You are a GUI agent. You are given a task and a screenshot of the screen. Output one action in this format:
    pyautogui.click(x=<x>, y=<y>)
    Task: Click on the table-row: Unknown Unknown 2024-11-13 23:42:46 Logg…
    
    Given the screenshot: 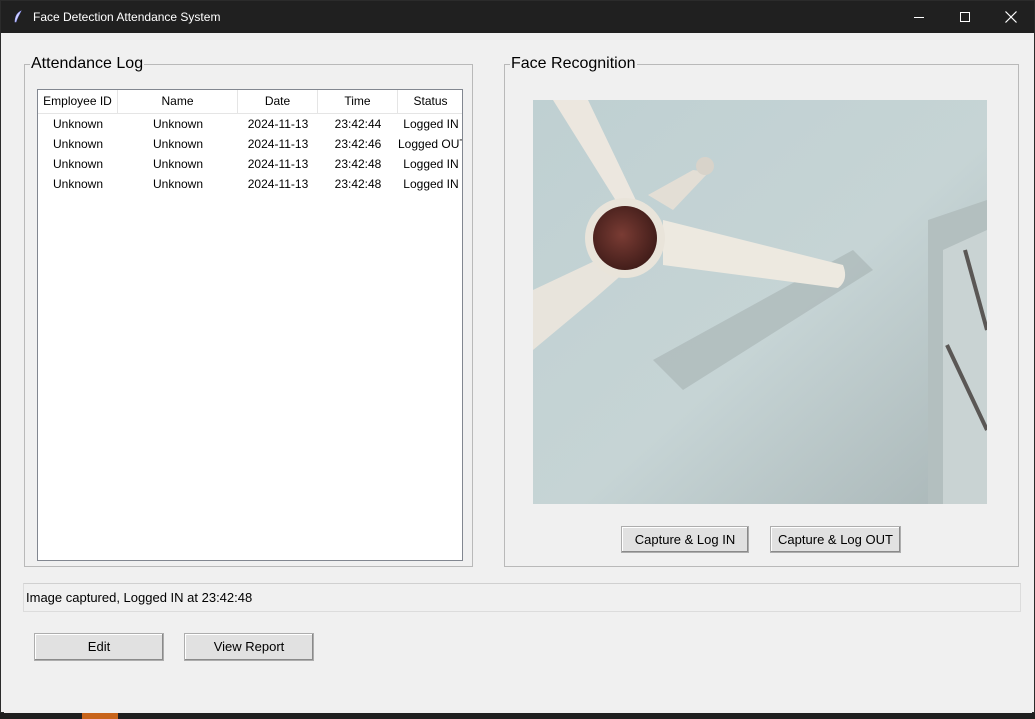 What is the action you would take?
    pyautogui.click(x=250, y=144)
    